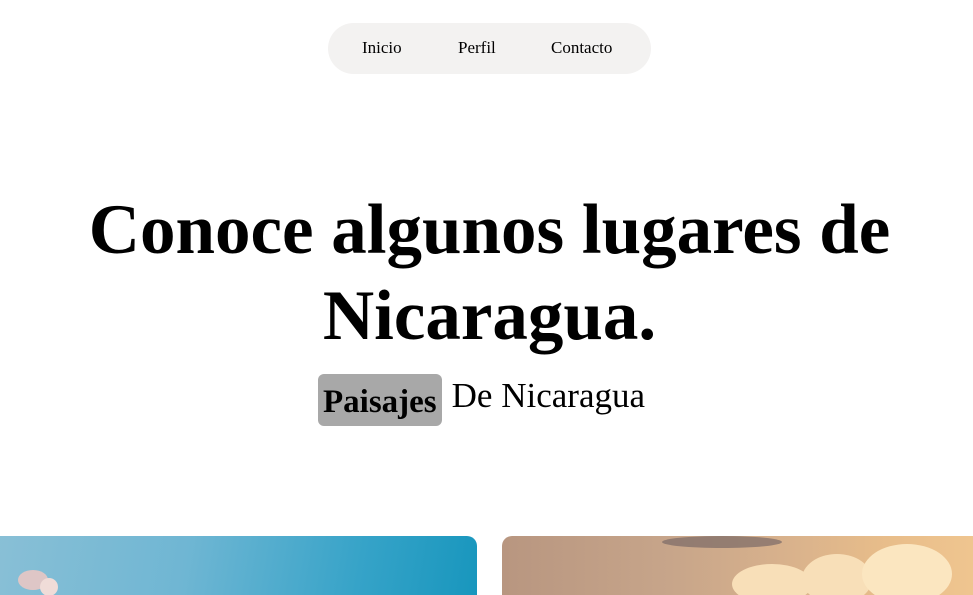 The image size is (973, 595). I want to click on nav-link-perfil: Perfil, so click(477, 48).